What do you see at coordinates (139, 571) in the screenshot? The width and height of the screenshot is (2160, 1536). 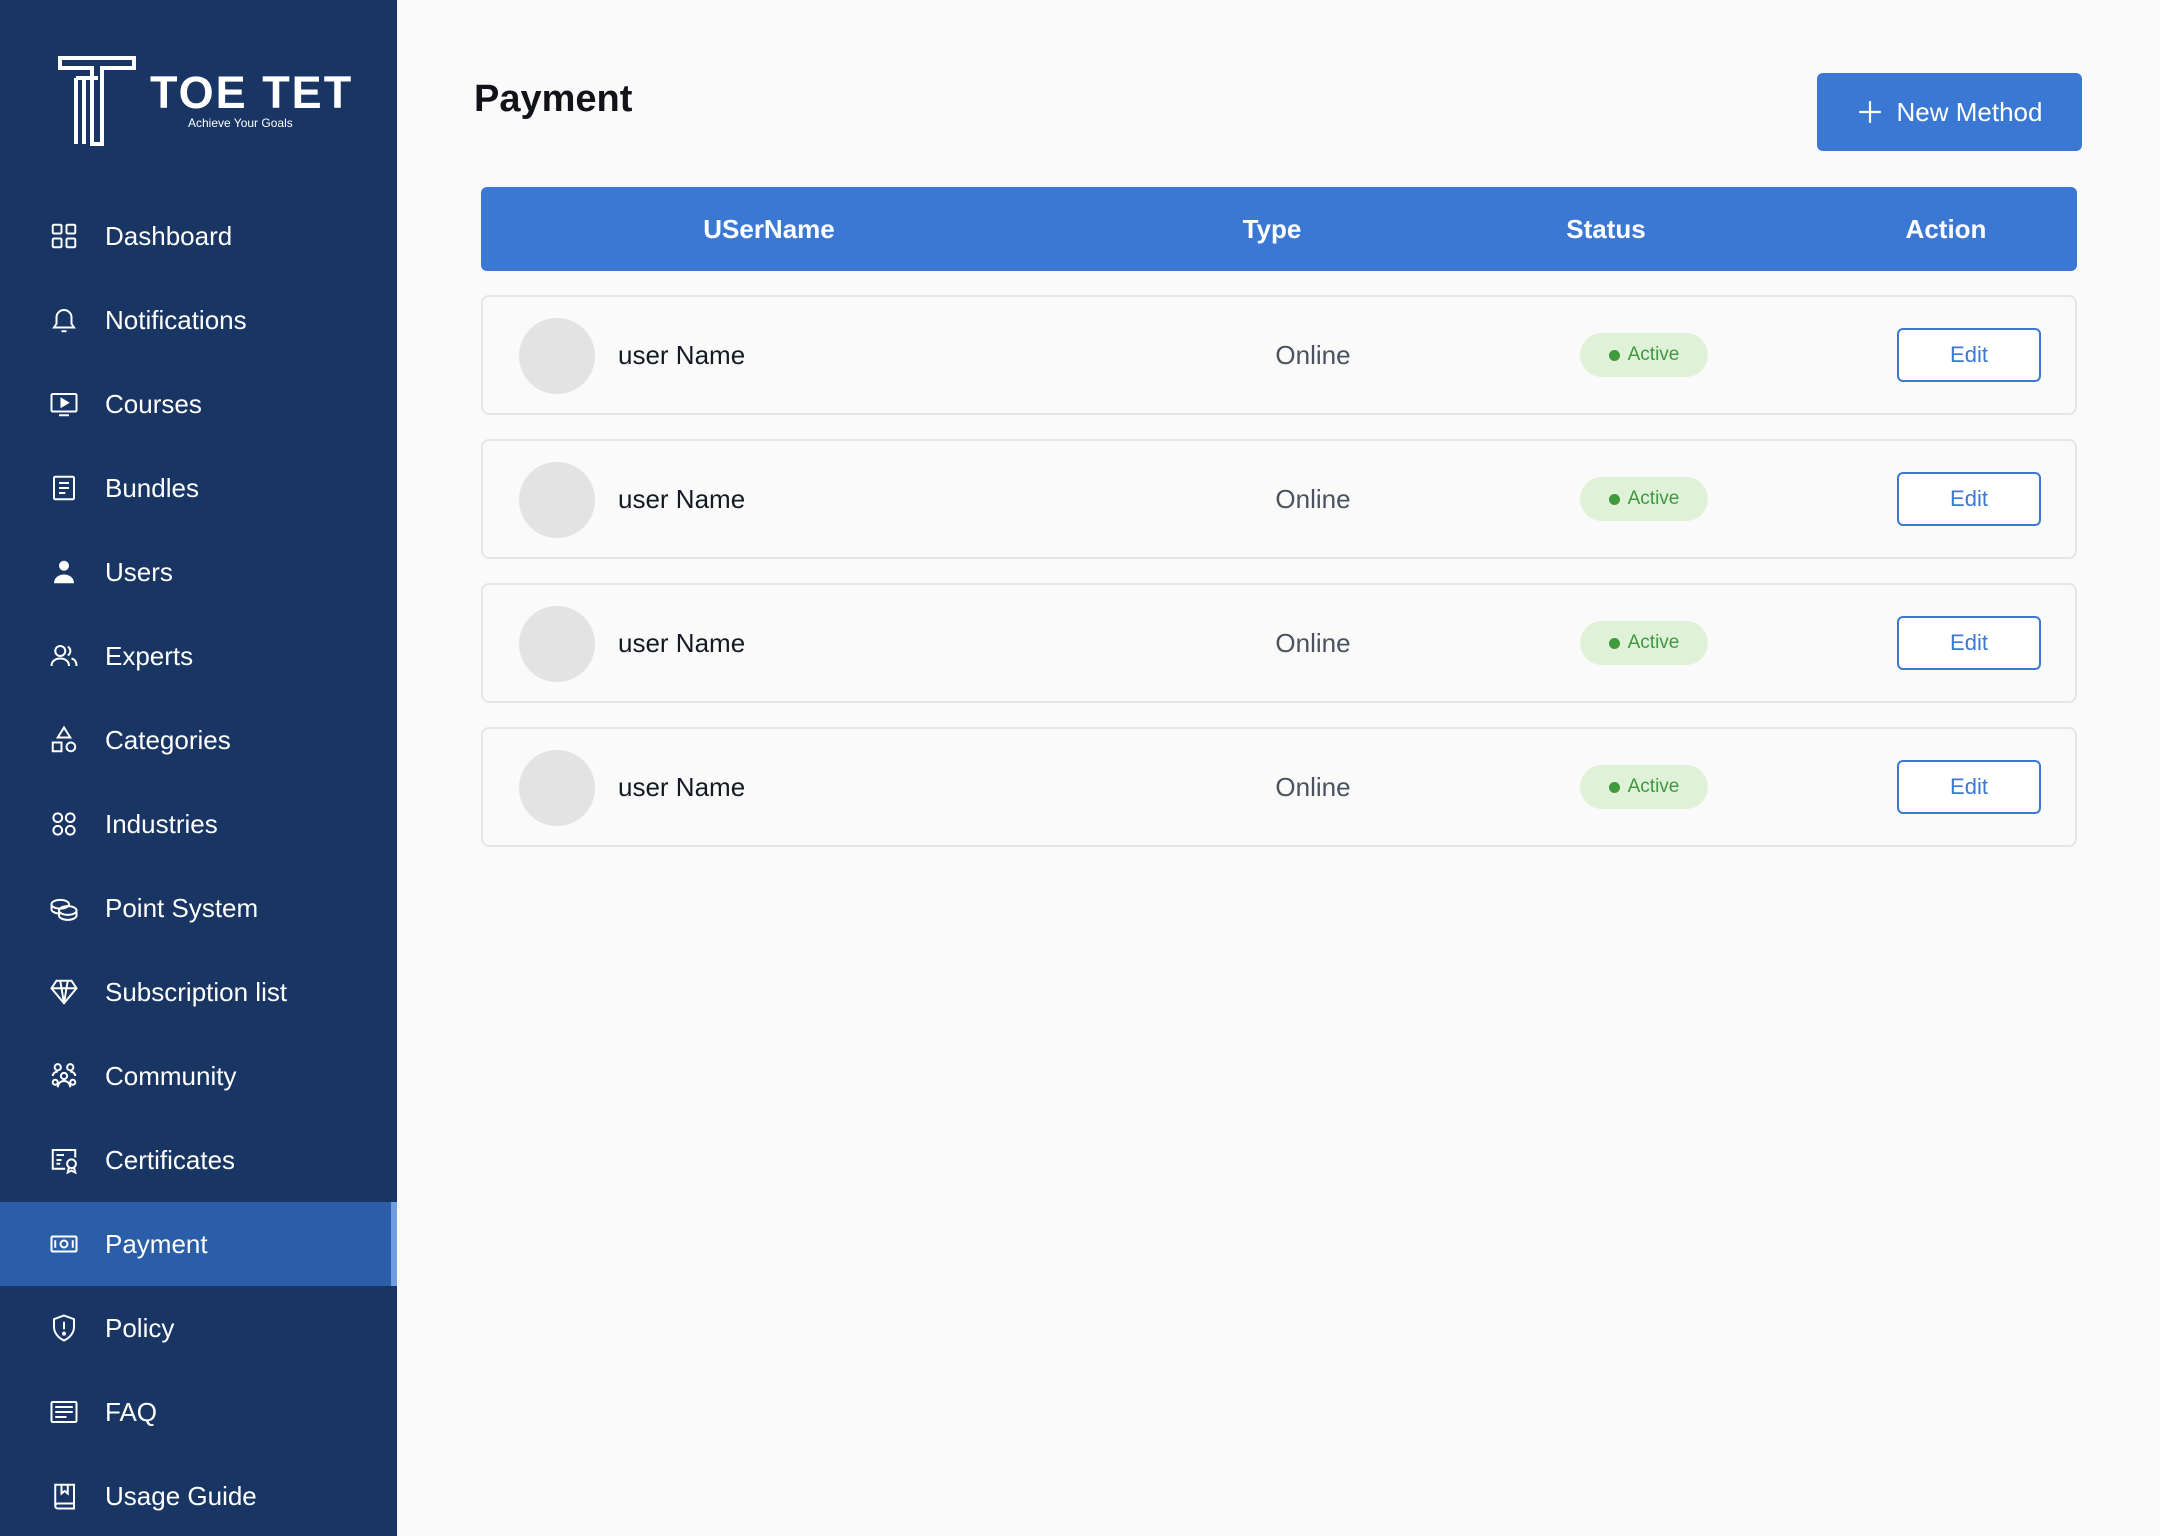 I see `sidebar-item-label: Users` at bounding box center [139, 571].